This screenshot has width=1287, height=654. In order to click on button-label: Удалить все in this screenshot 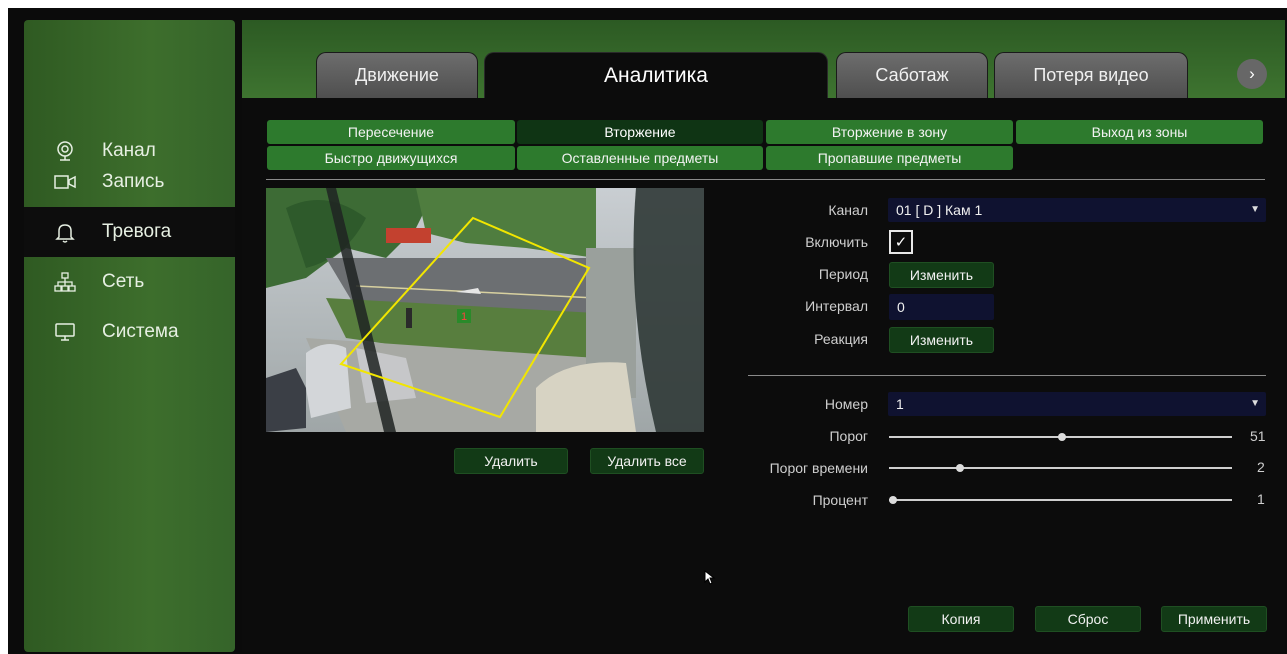, I will do `click(647, 461)`.